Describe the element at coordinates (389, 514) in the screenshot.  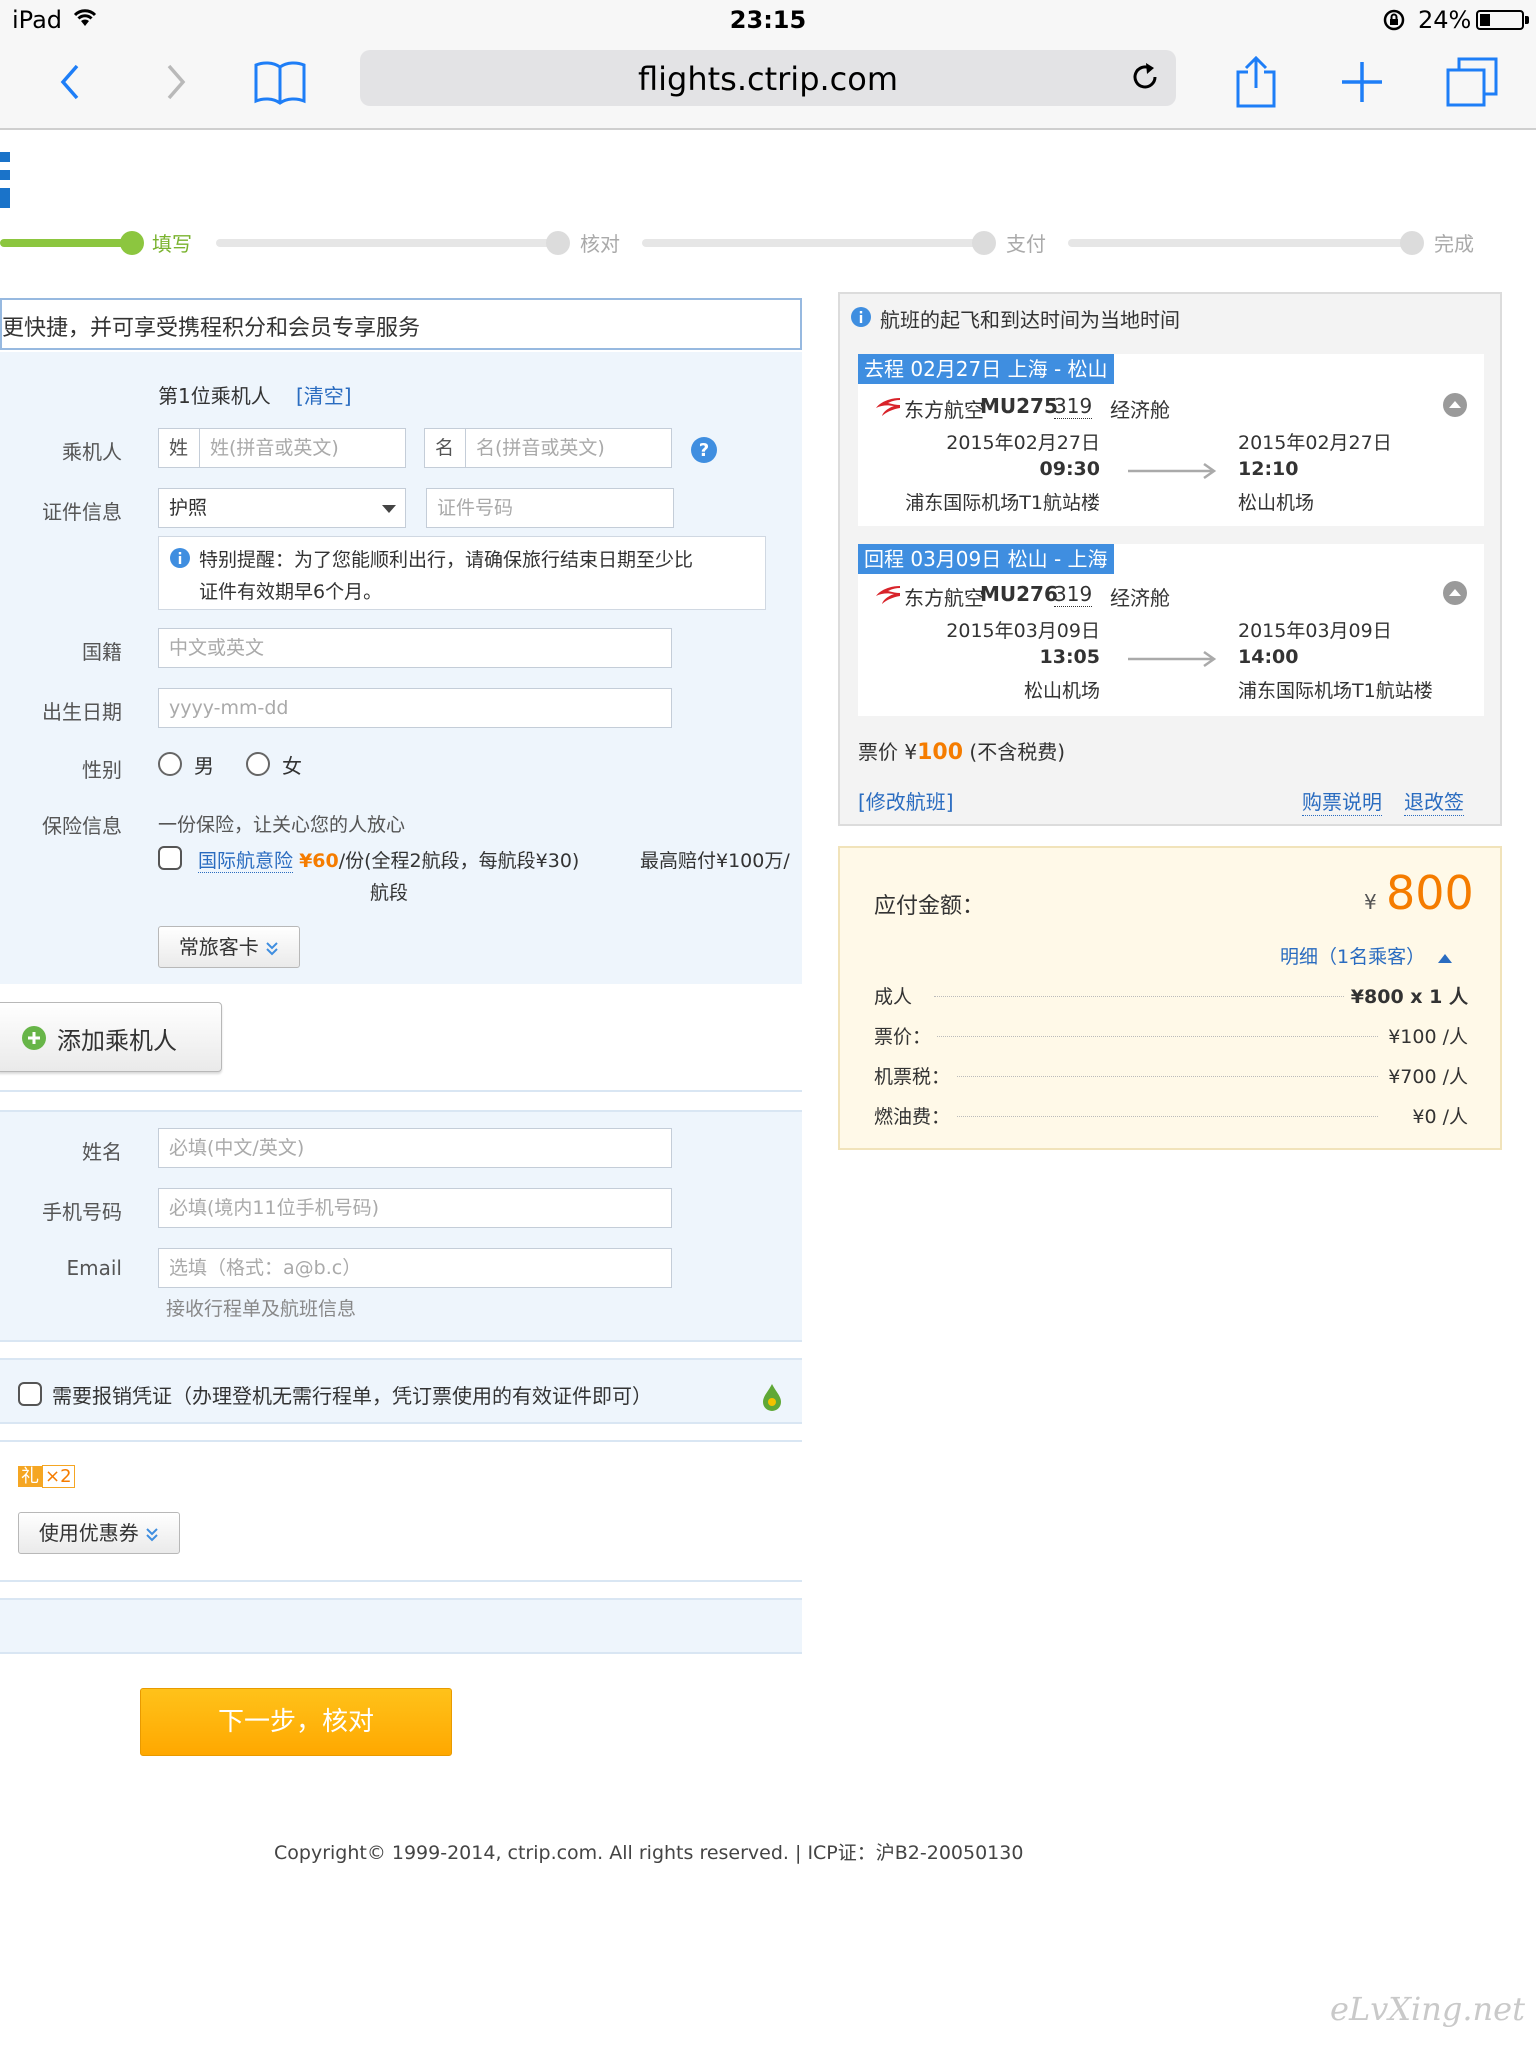
I see `chevron-down-icon` at that location.